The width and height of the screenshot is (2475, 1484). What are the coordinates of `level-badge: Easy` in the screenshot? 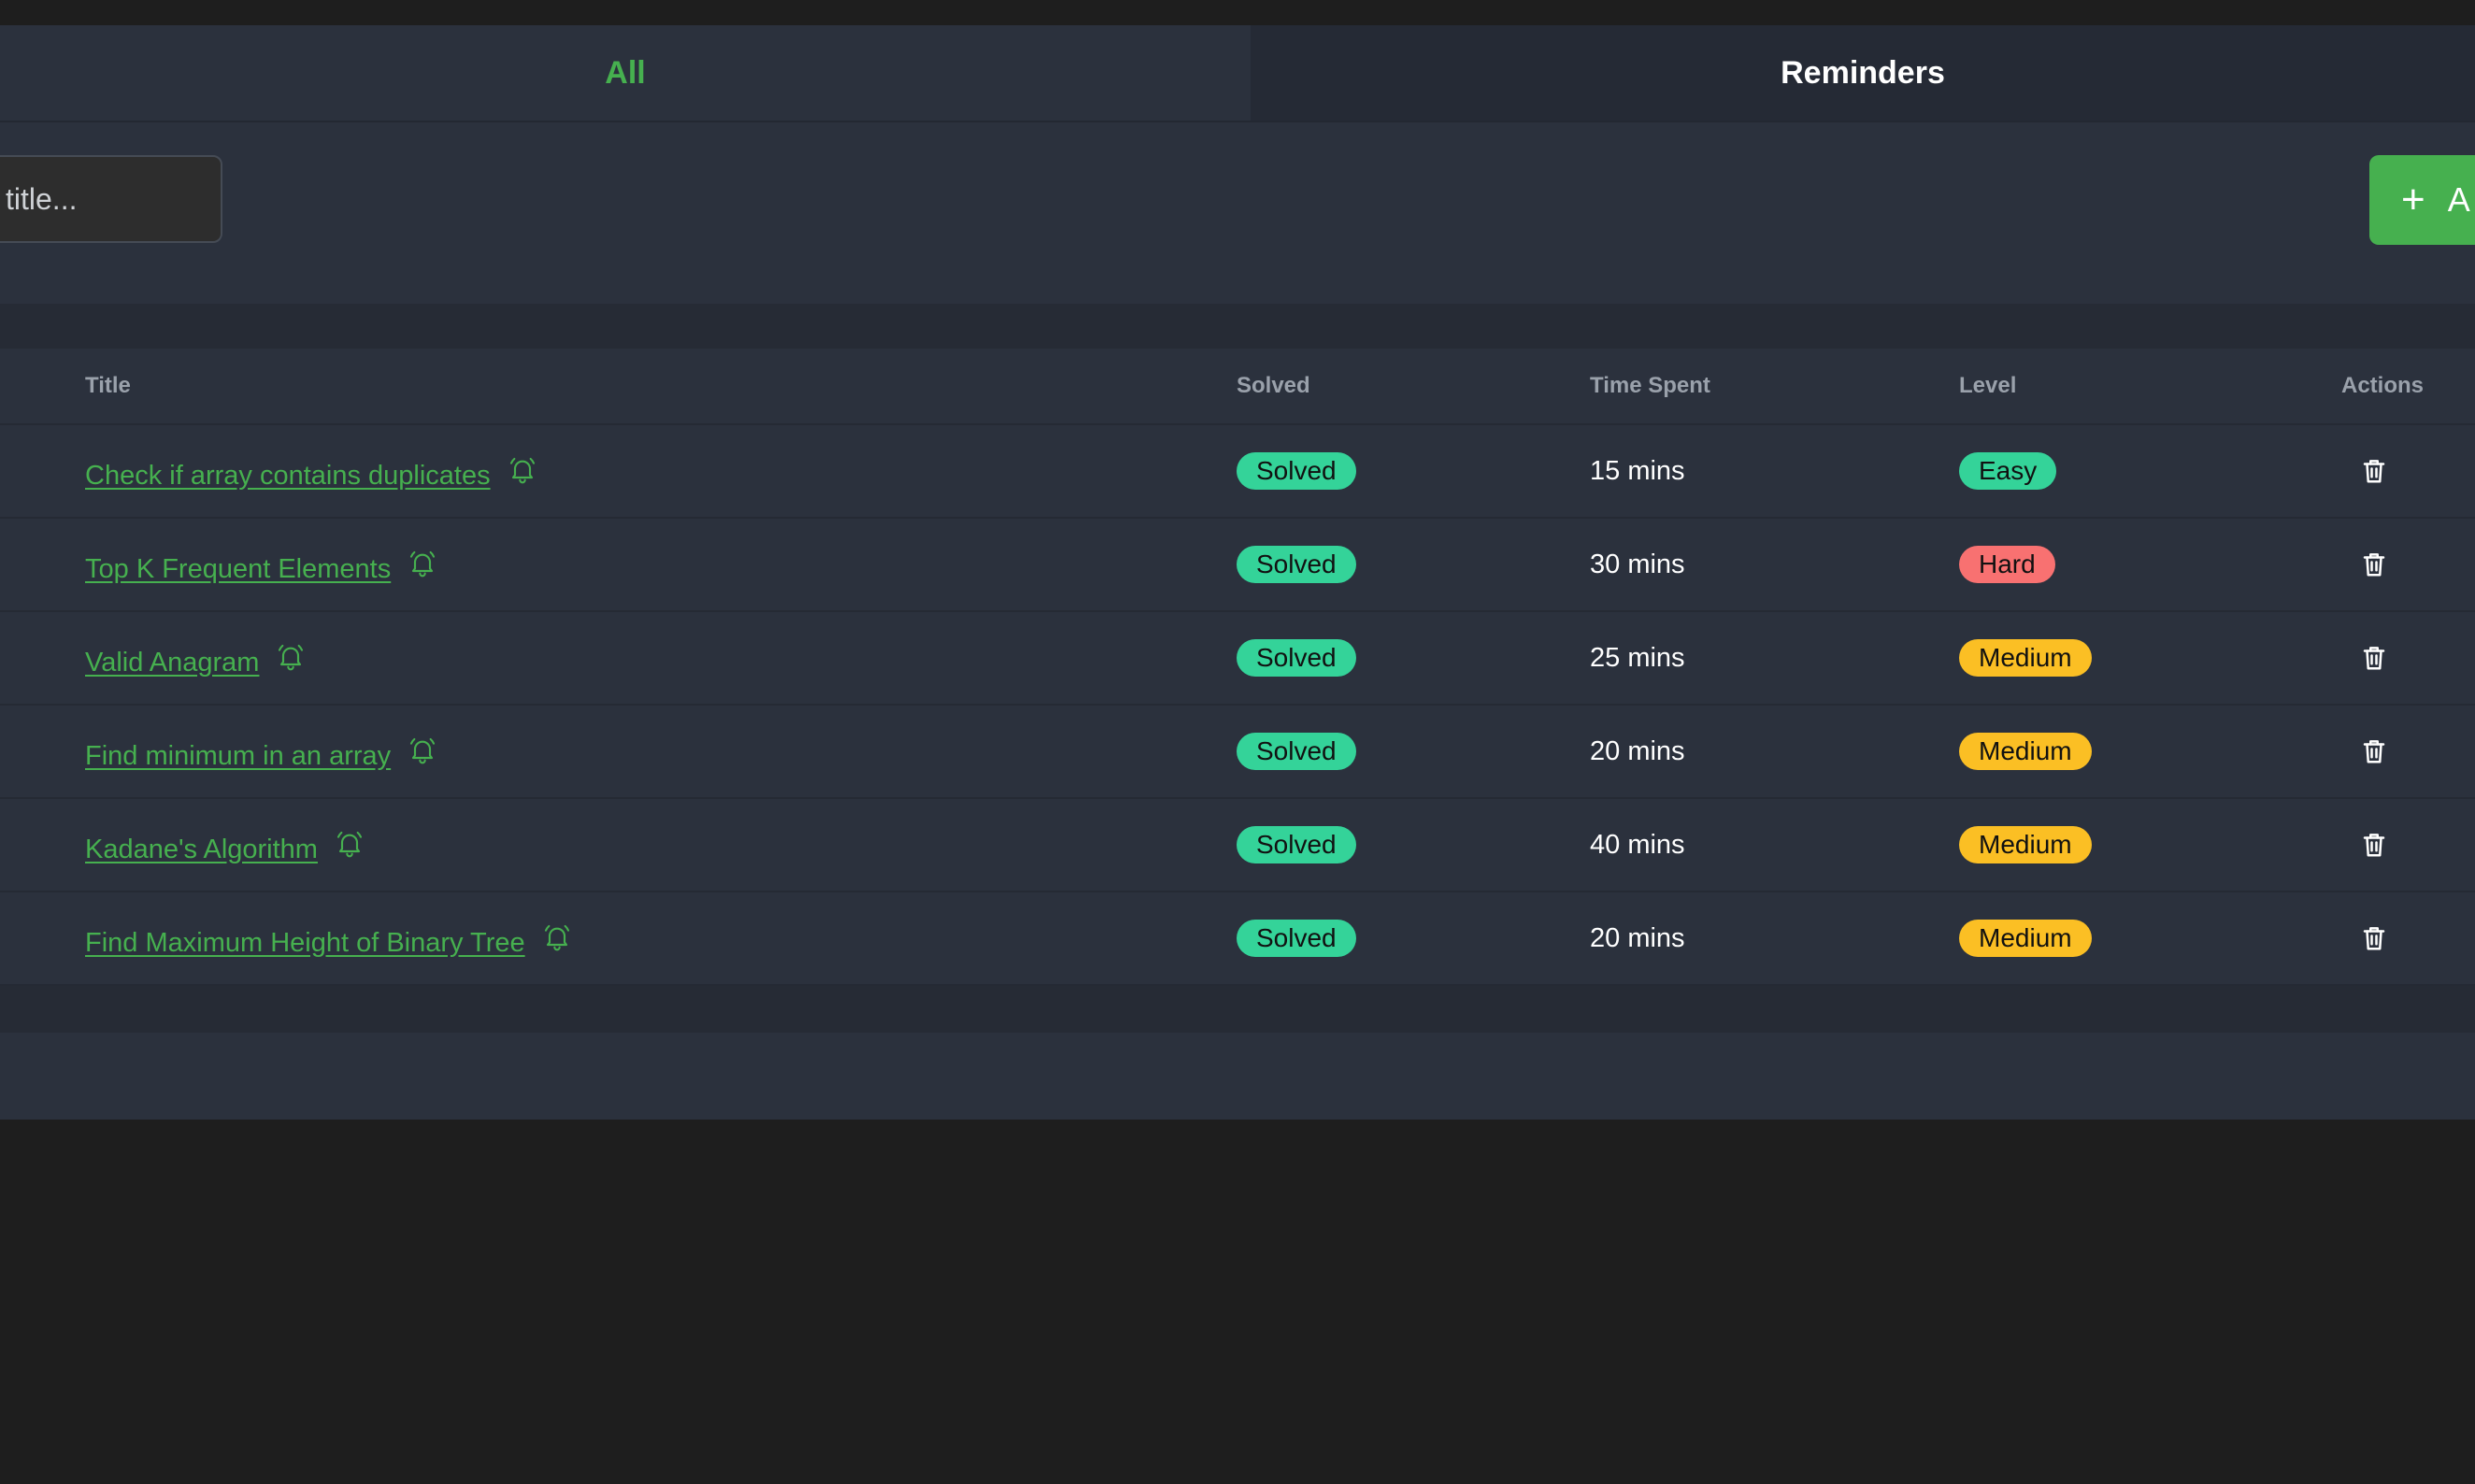 It's located at (2008, 471).